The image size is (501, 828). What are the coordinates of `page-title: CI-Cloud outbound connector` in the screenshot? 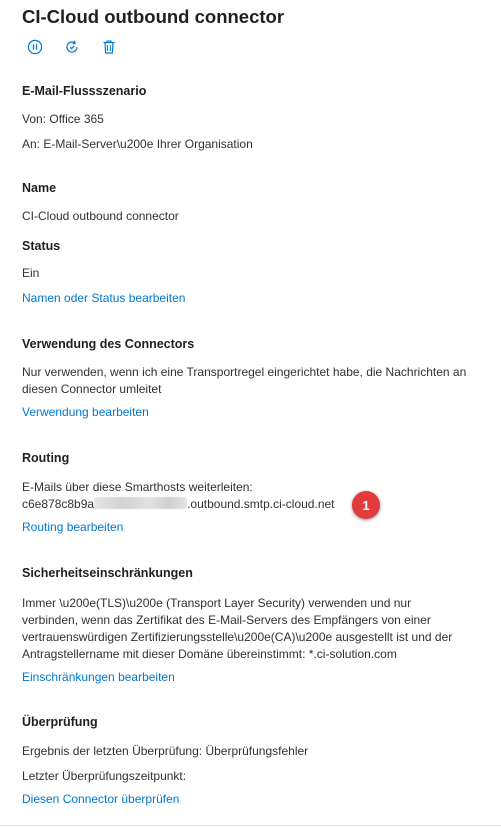 It's located at (153, 16).